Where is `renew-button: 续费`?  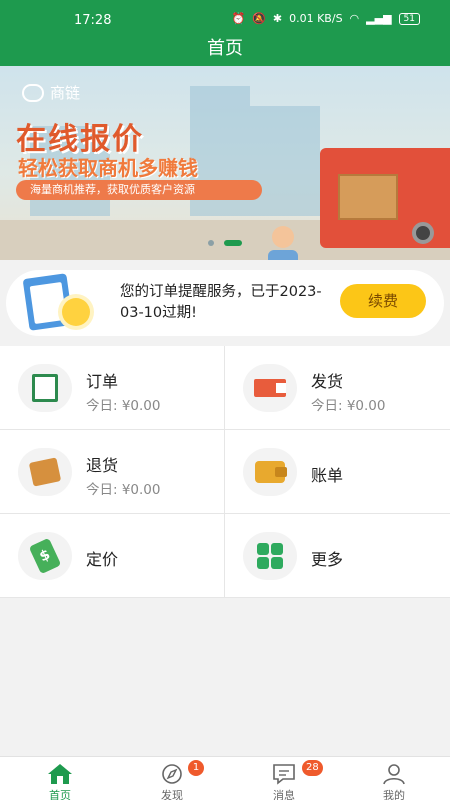 renew-button: 续费 is located at coordinates (383, 301).